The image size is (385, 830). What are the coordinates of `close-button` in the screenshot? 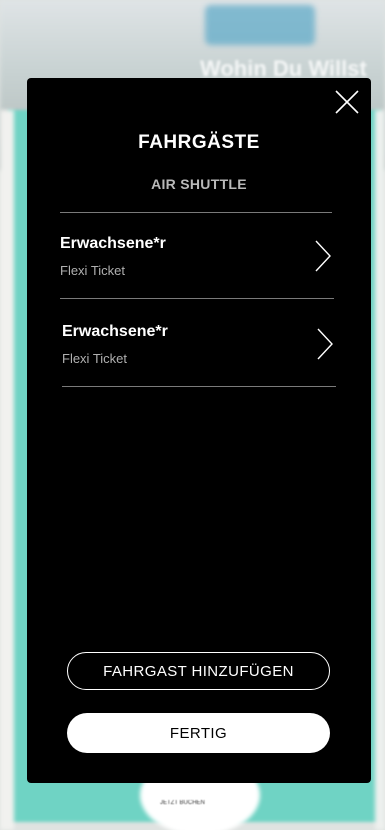 It's located at (347, 102).